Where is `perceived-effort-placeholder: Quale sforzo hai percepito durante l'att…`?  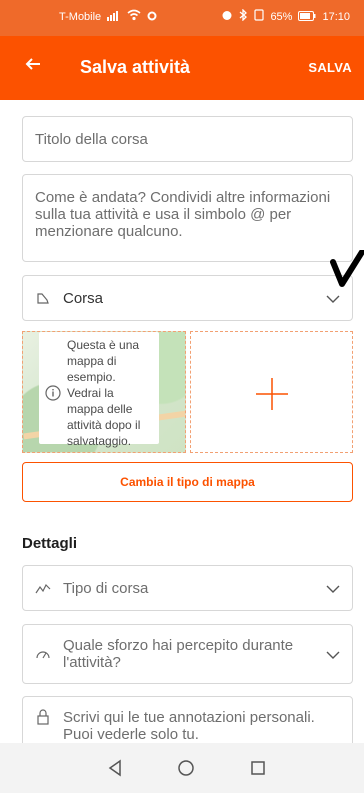 perceived-effort-placeholder: Quale sforzo hai percepito durante l'att… is located at coordinates (178, 654).